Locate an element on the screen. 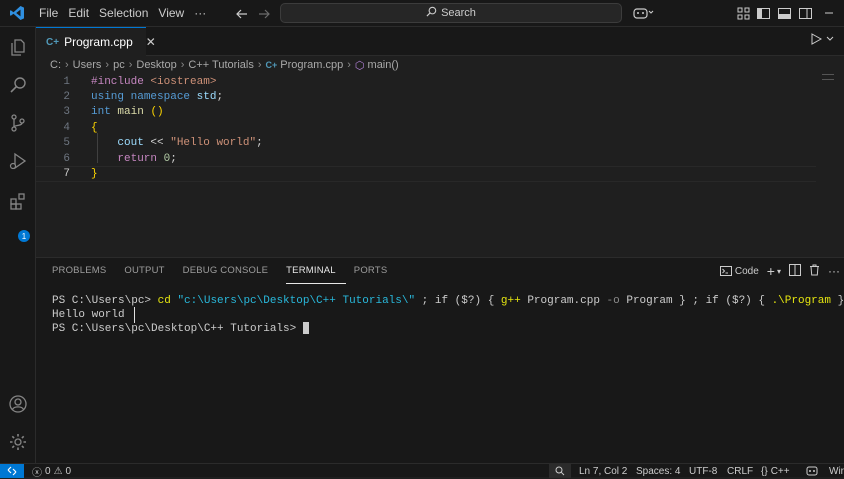  terminal-cmd: cd is located at coordinates (164, 301).